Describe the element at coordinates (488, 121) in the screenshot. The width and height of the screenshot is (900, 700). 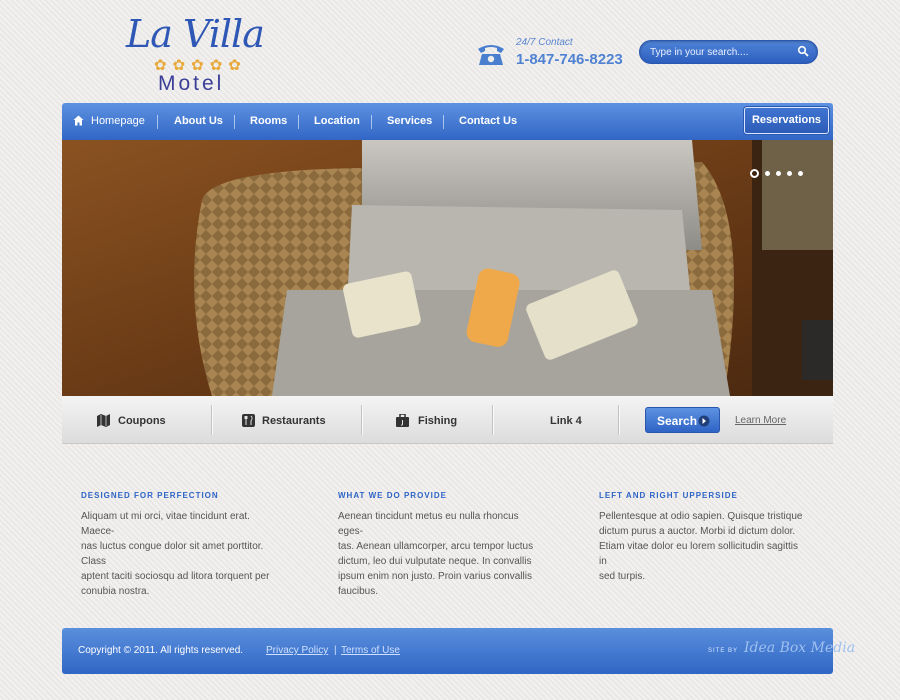
I see `nav-item-contact-us: Contact Us` at that location.